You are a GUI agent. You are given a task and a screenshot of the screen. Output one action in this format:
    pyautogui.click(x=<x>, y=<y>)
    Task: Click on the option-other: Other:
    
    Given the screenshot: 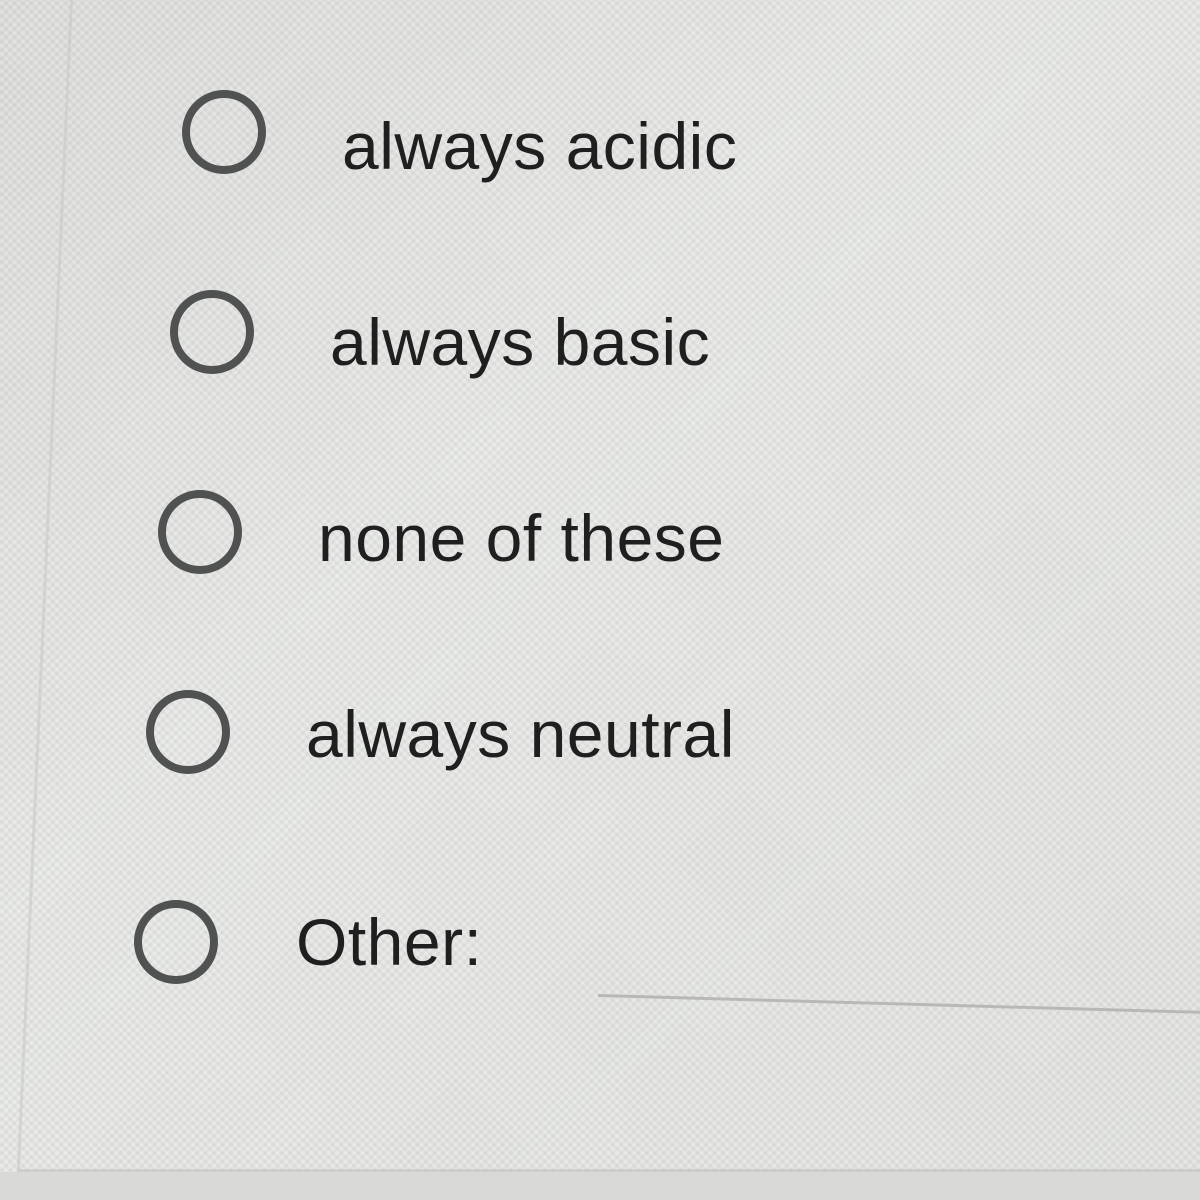 What is the action you would take?
    pyautogui.click(x=484, y=950)
    